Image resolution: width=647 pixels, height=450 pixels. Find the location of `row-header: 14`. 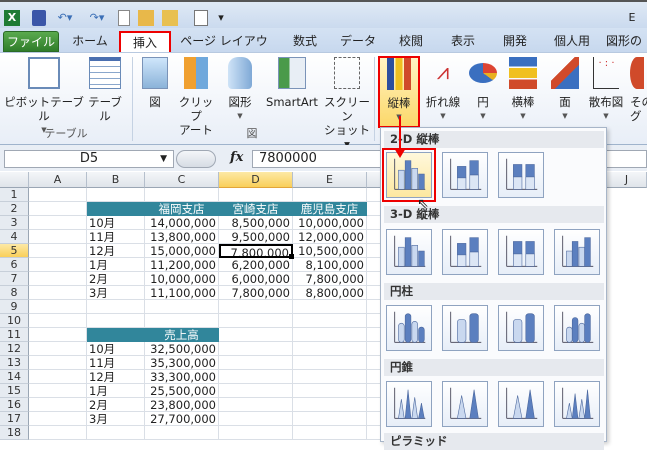

row-header: 14 is located at coordinates (14, 377).